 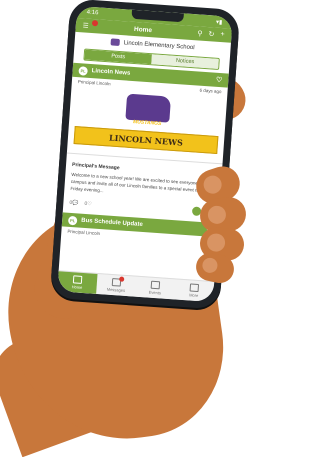 What do you see at coordinates (77, 287) in the screenshot?
I see `tab-label: Home` at bounding box center [77, 287].